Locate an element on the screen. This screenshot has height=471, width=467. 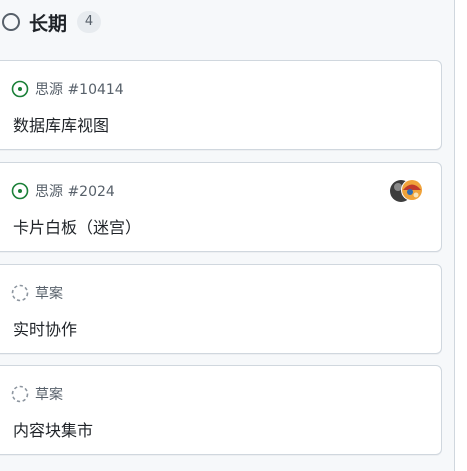
card-meta: 思源 #2024 is located at coordinates (63, 191).